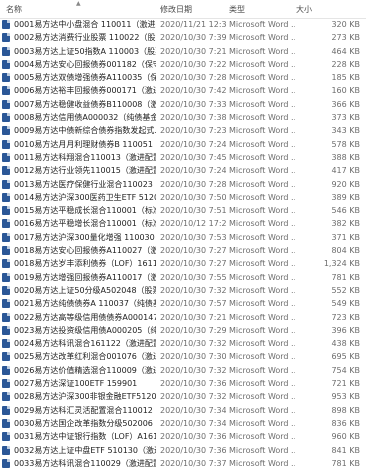  What do you see at coordinates (345, 251) in the screenshot?
I see `file-size: 804 KB` at bounding box center [345, 251].